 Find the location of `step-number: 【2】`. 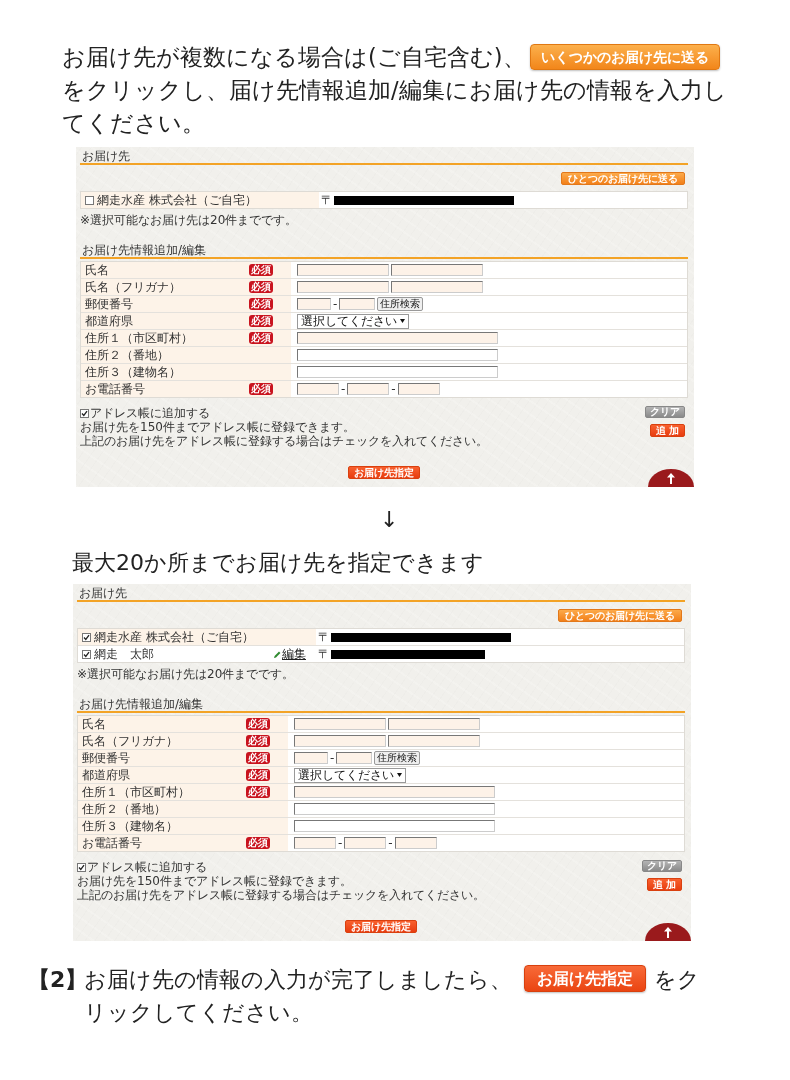

step-number: 【2】 is located at coordinates (56, 980).